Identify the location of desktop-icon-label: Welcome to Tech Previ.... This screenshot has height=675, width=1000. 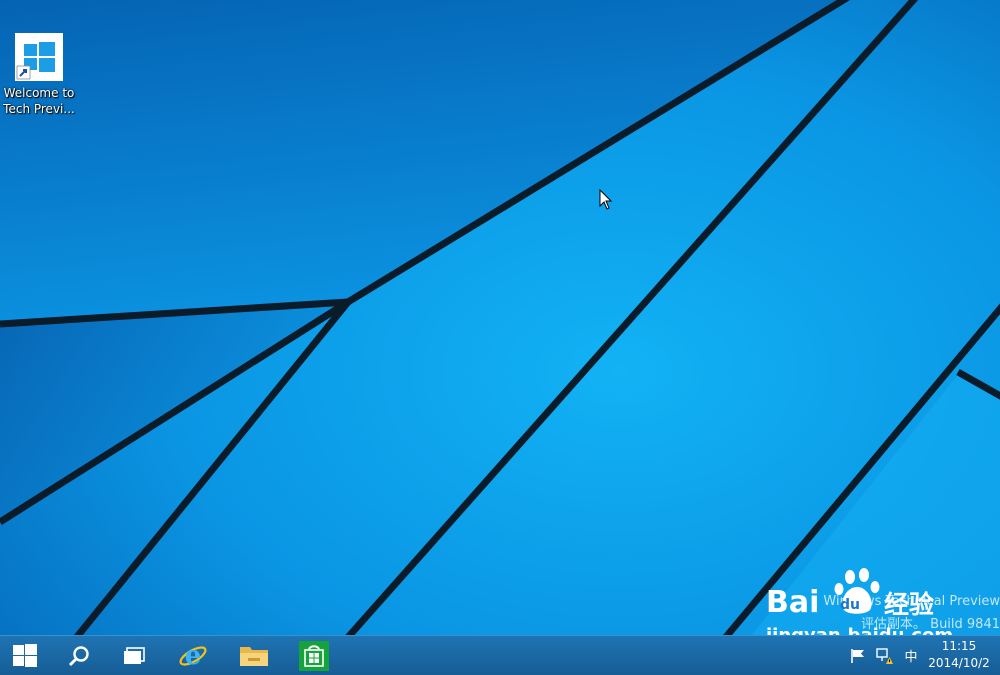
(39, 101).